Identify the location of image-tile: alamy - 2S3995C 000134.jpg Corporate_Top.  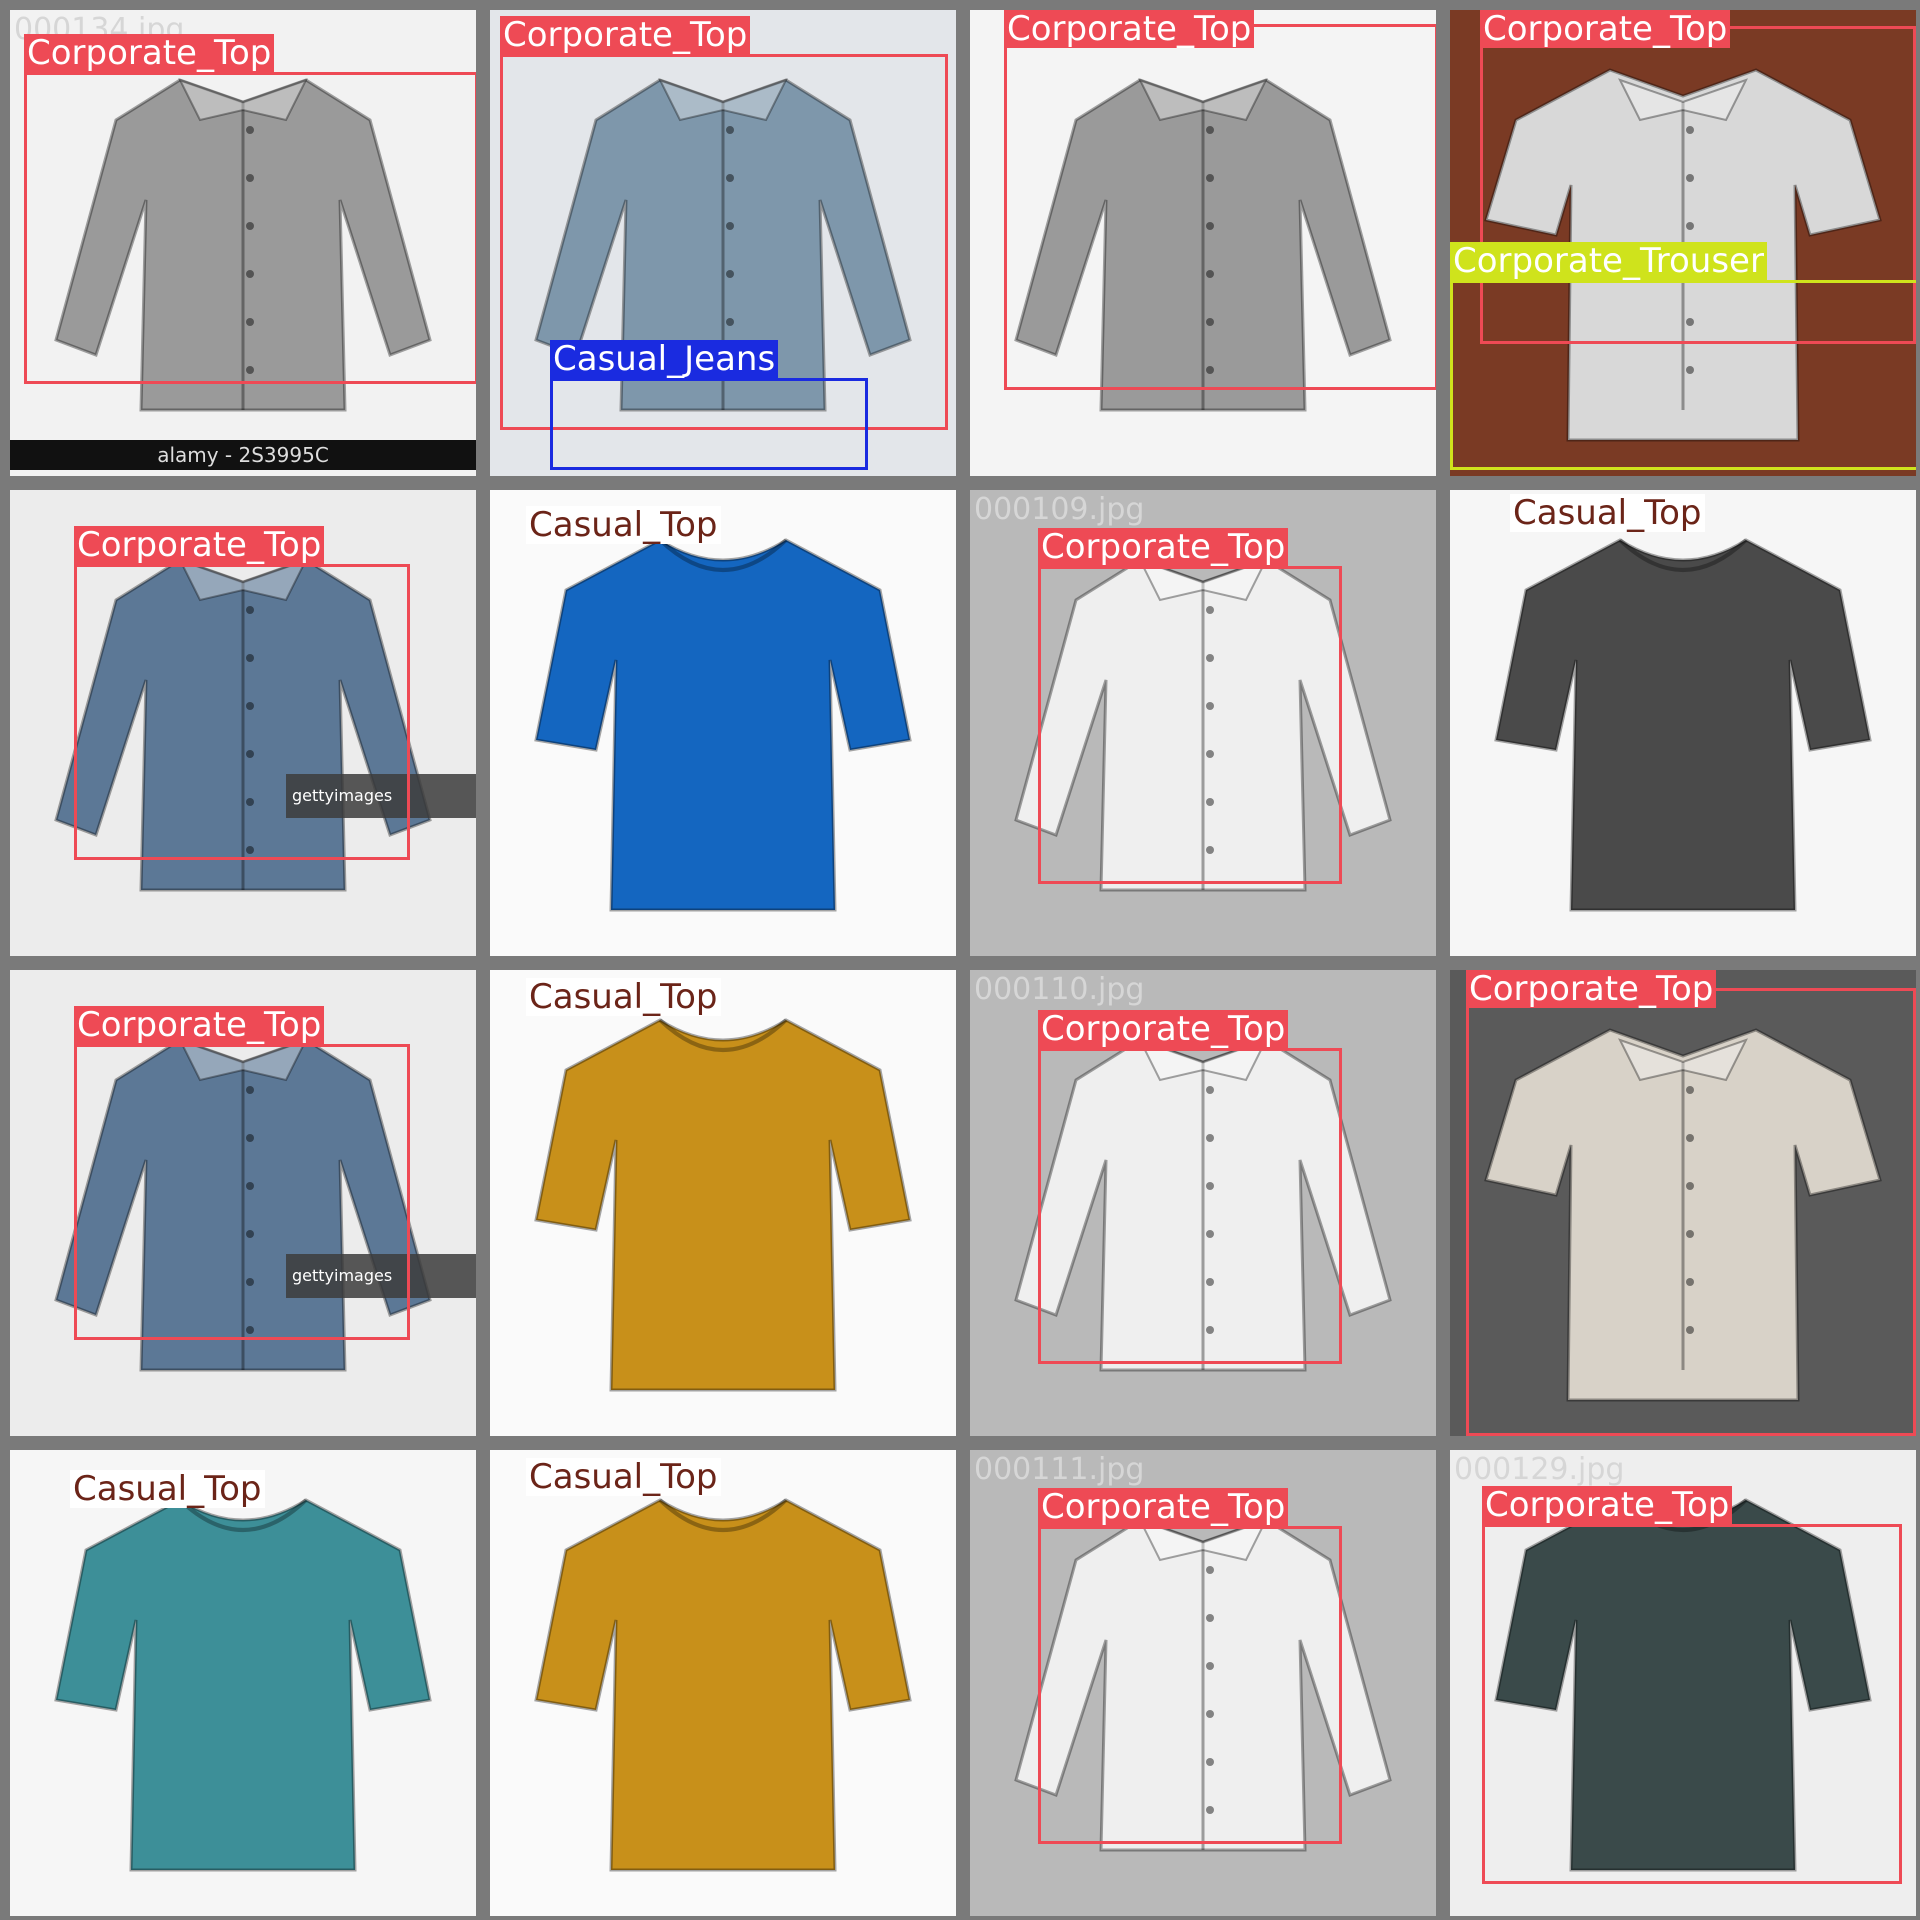
(243, 243).